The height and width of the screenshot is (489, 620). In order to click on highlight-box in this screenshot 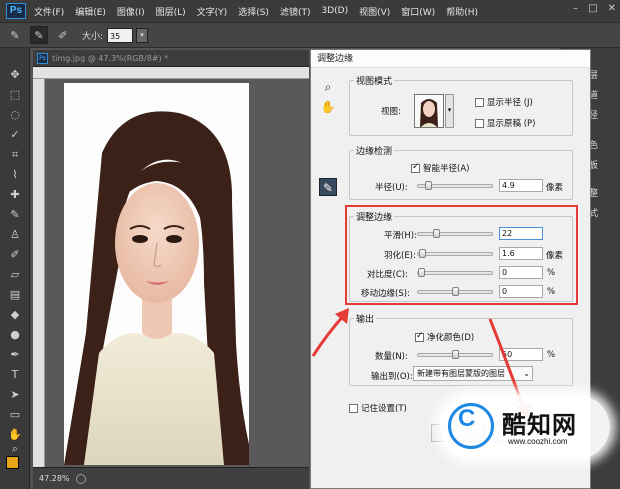, I will do `click(461, 255)`.